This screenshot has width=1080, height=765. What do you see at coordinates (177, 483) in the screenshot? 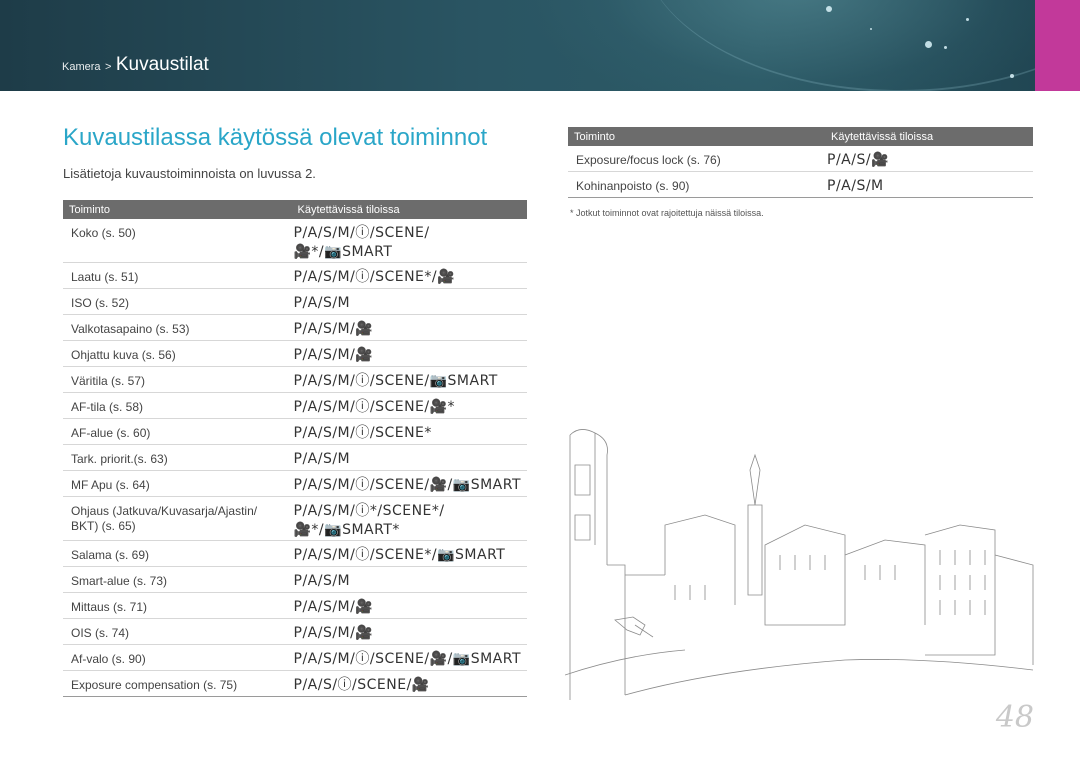
I see `function-name: MF Apu (s. 64)` at bounding box center [177, 483].